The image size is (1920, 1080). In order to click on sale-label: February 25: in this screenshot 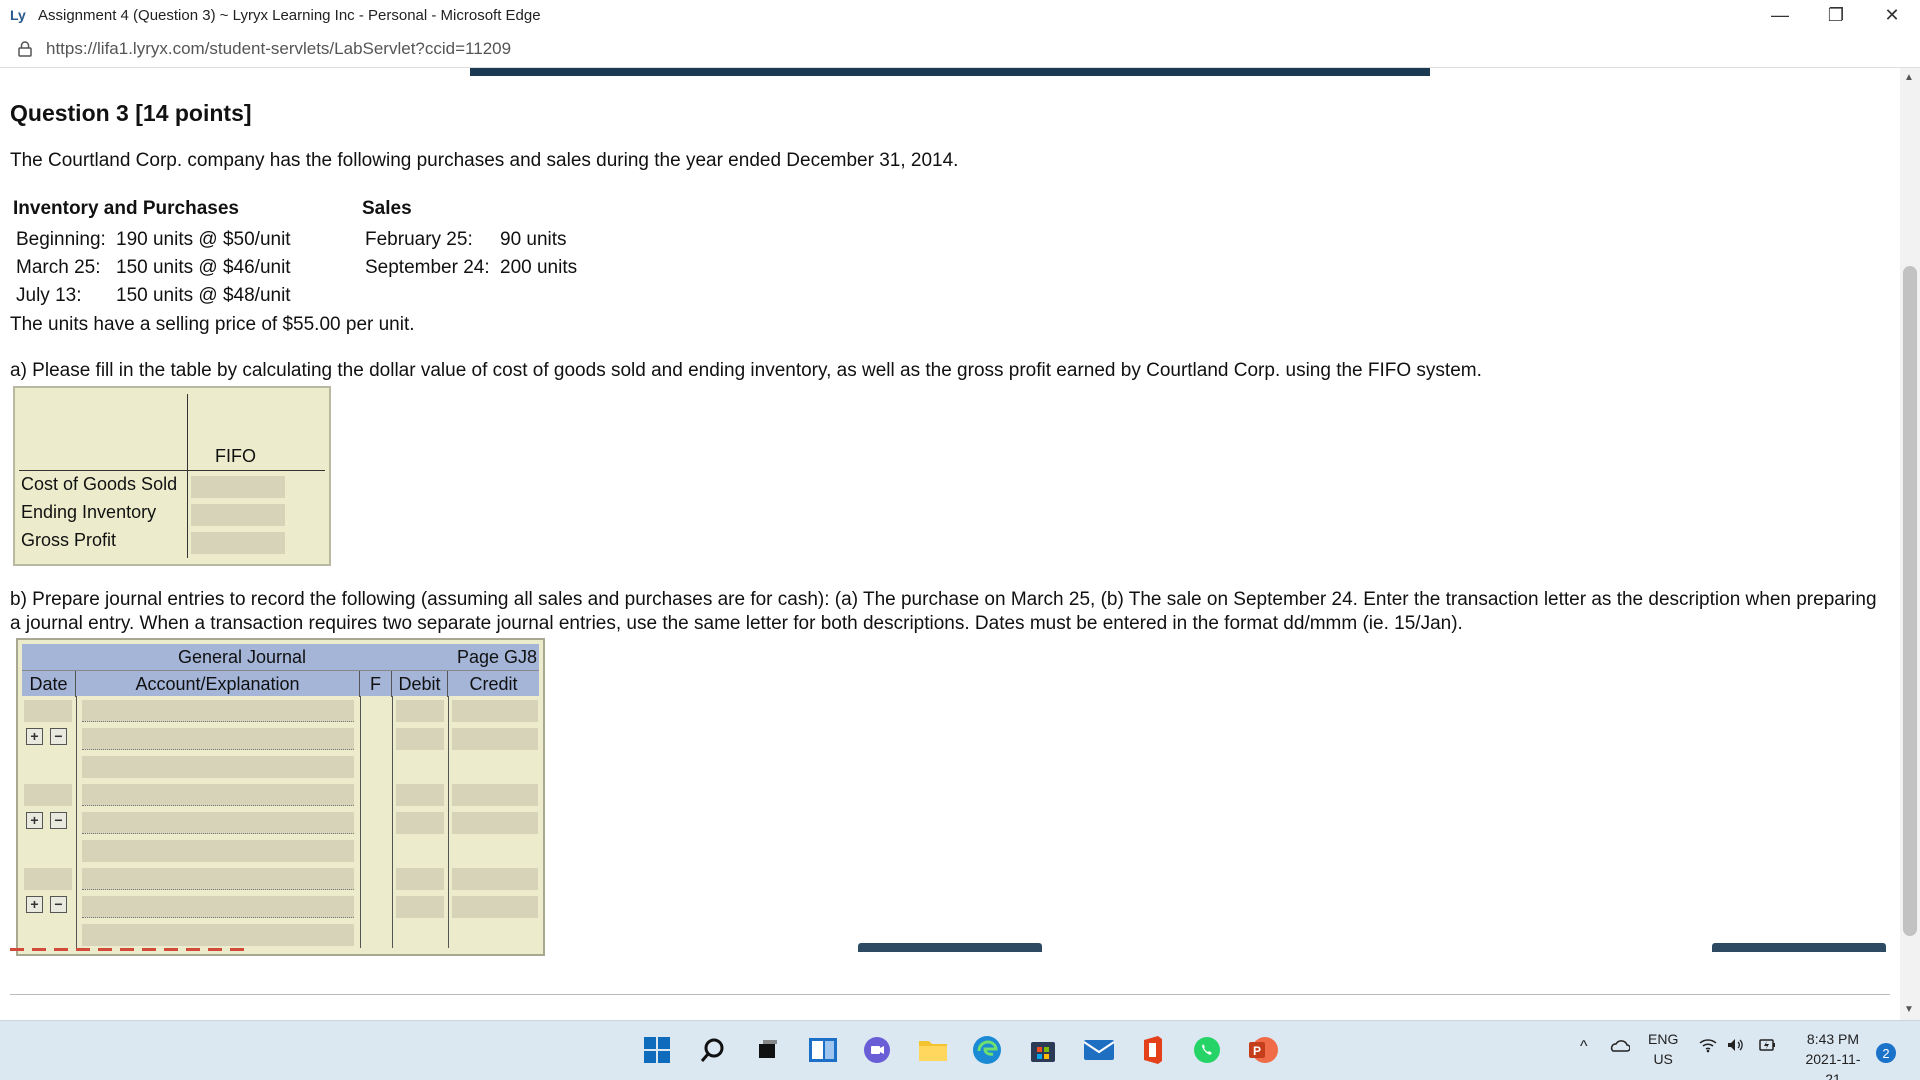, I will do `click(419, 239)`.